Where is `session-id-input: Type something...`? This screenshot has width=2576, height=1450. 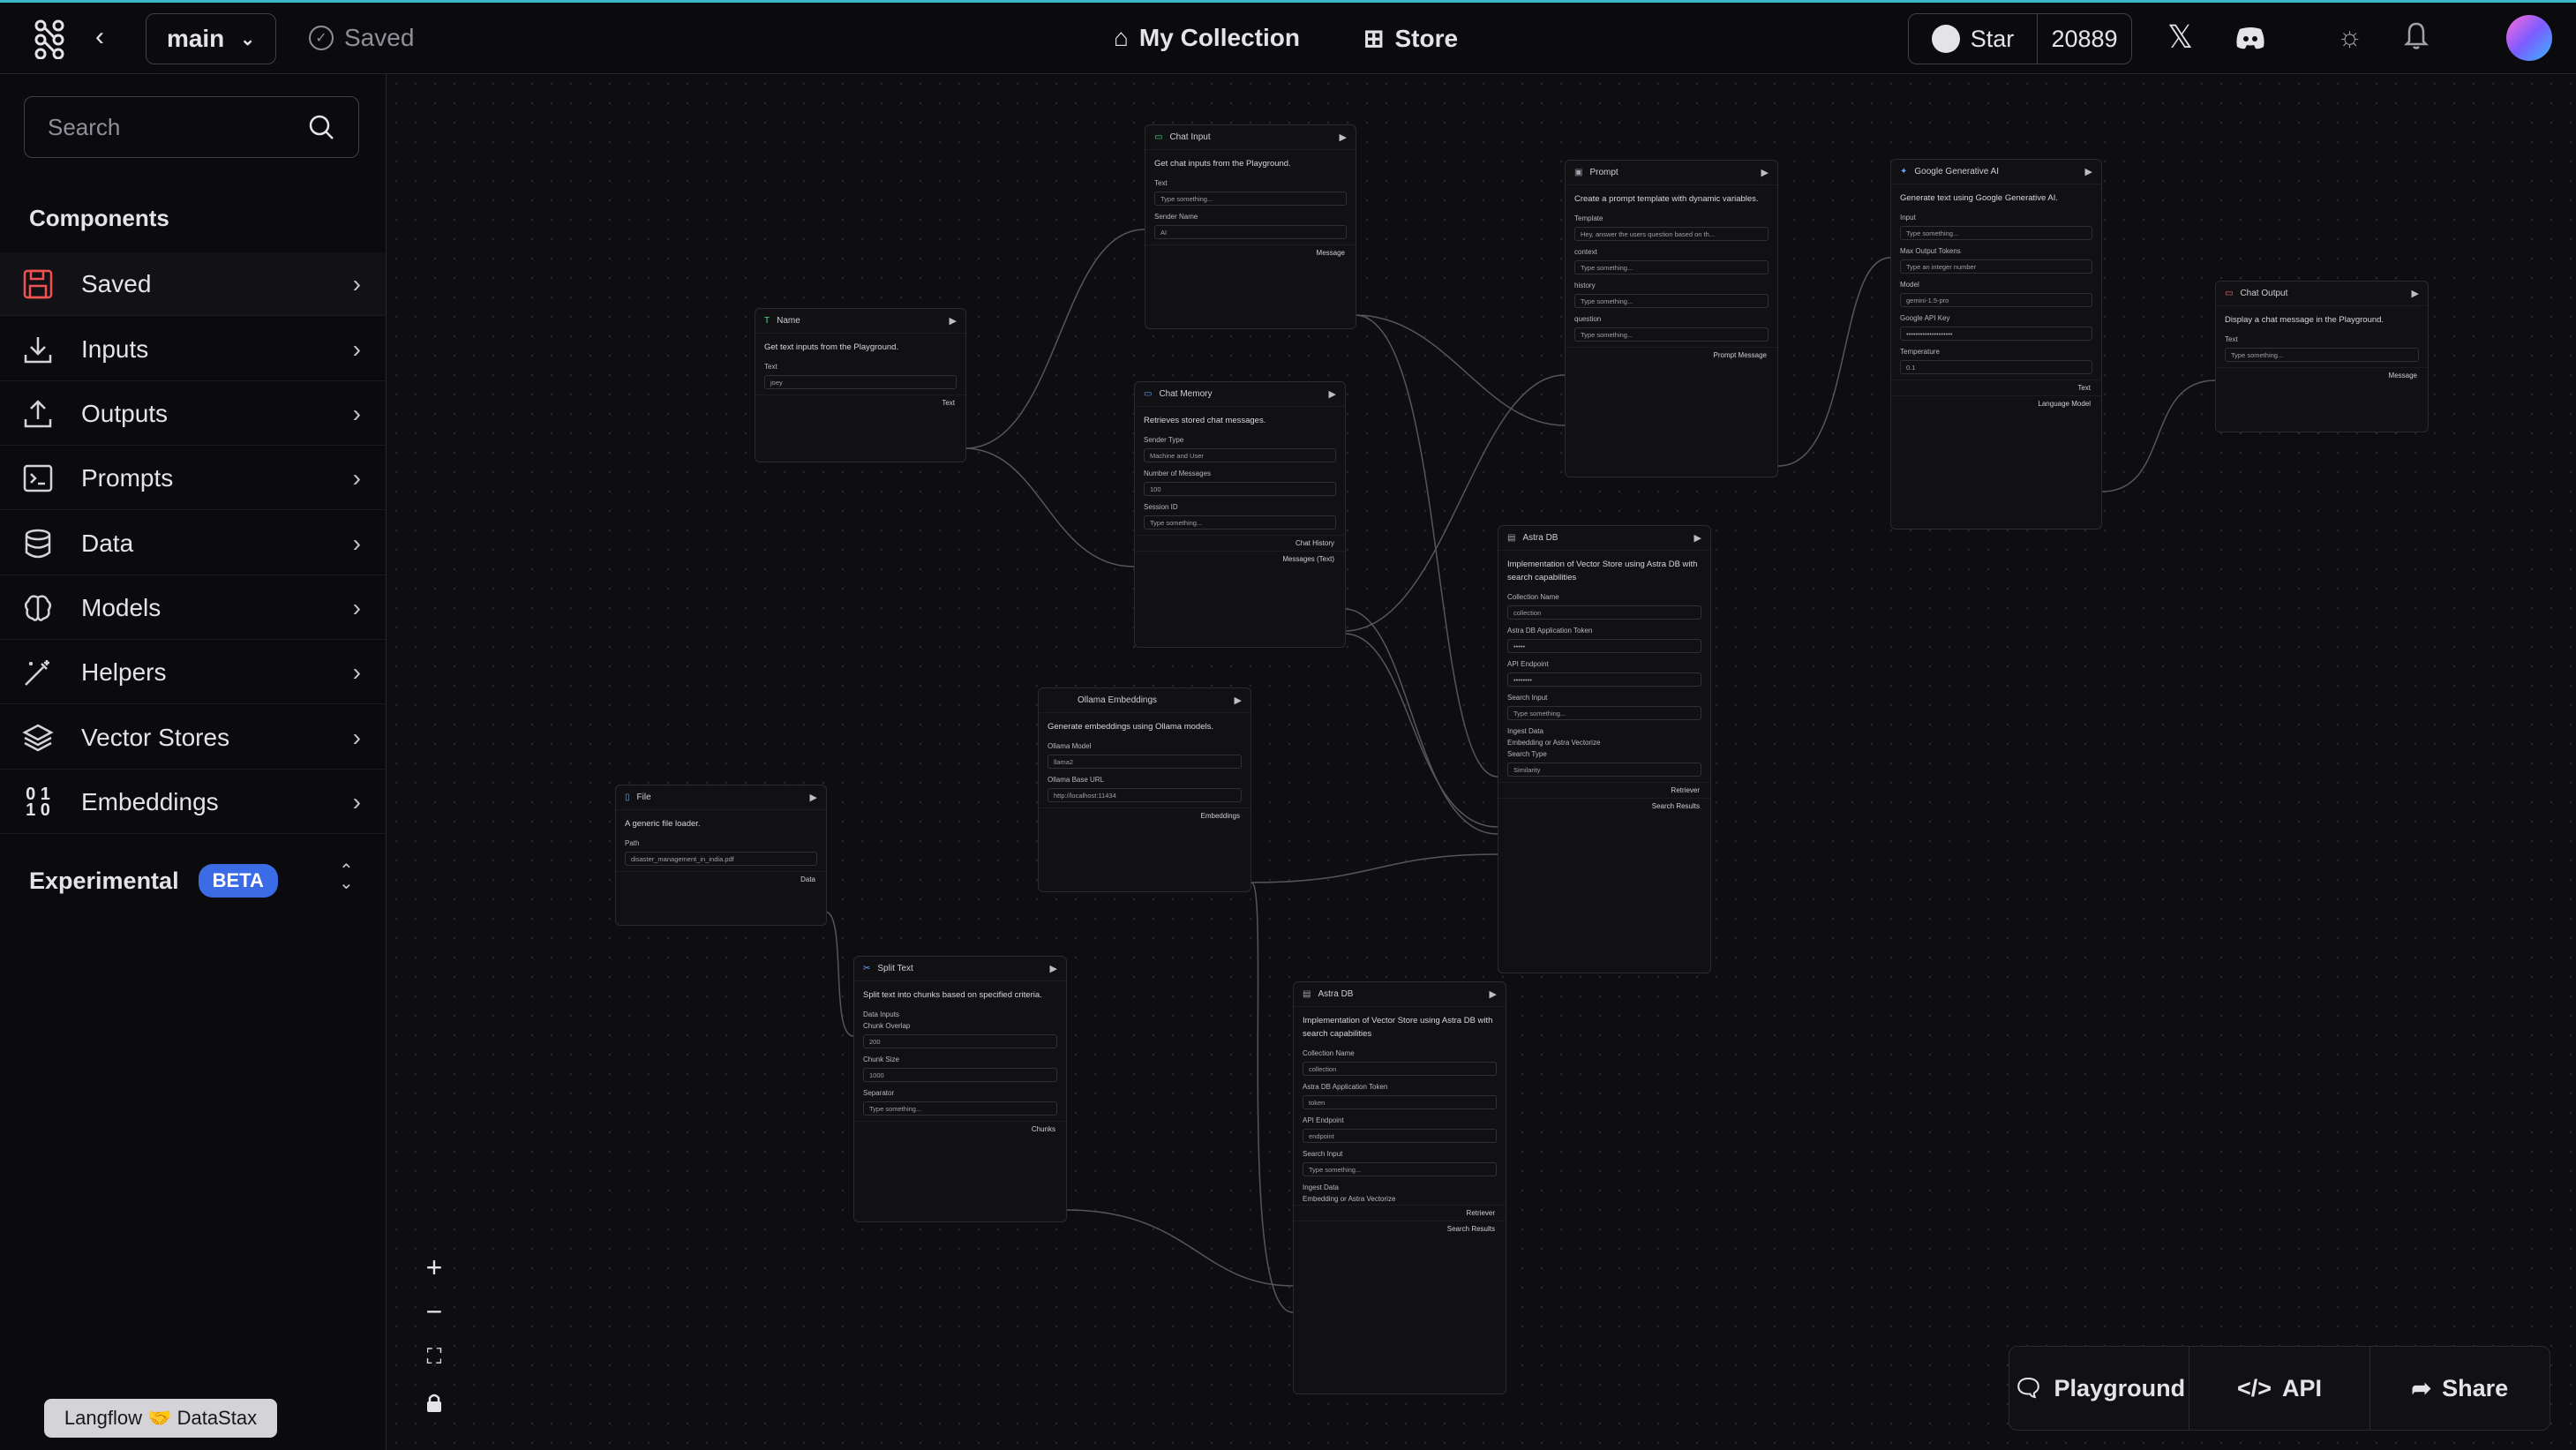
session-id-input: Type something... is located at coordinates (1240, 522).